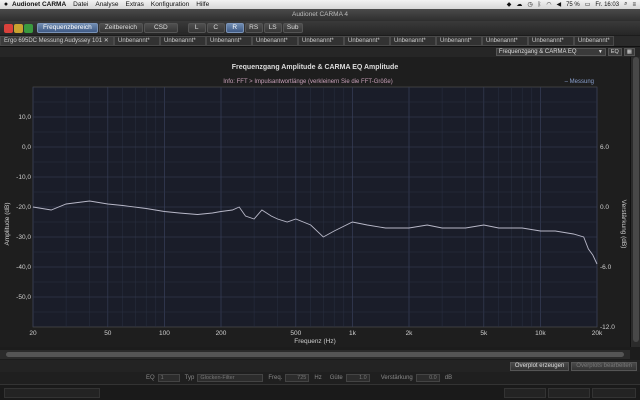 The width and height of the screenshot is (640, 400). Describe the element at coordinates (336, 378) in the screenshot. I see `q-label: Güte` at that location.